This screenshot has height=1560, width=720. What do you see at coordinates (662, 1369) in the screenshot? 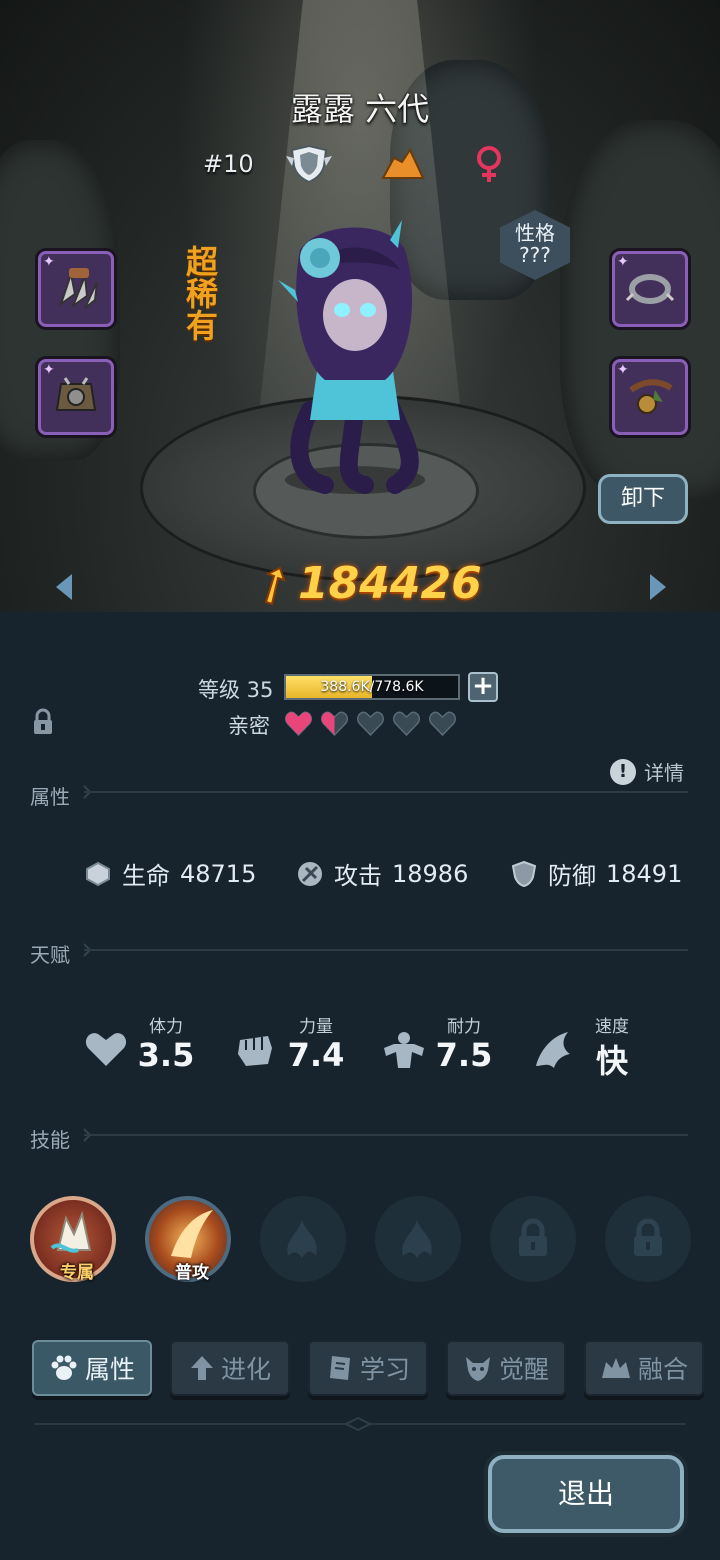
I see `tab-label: 融合` at bounding box center [662, 1369].